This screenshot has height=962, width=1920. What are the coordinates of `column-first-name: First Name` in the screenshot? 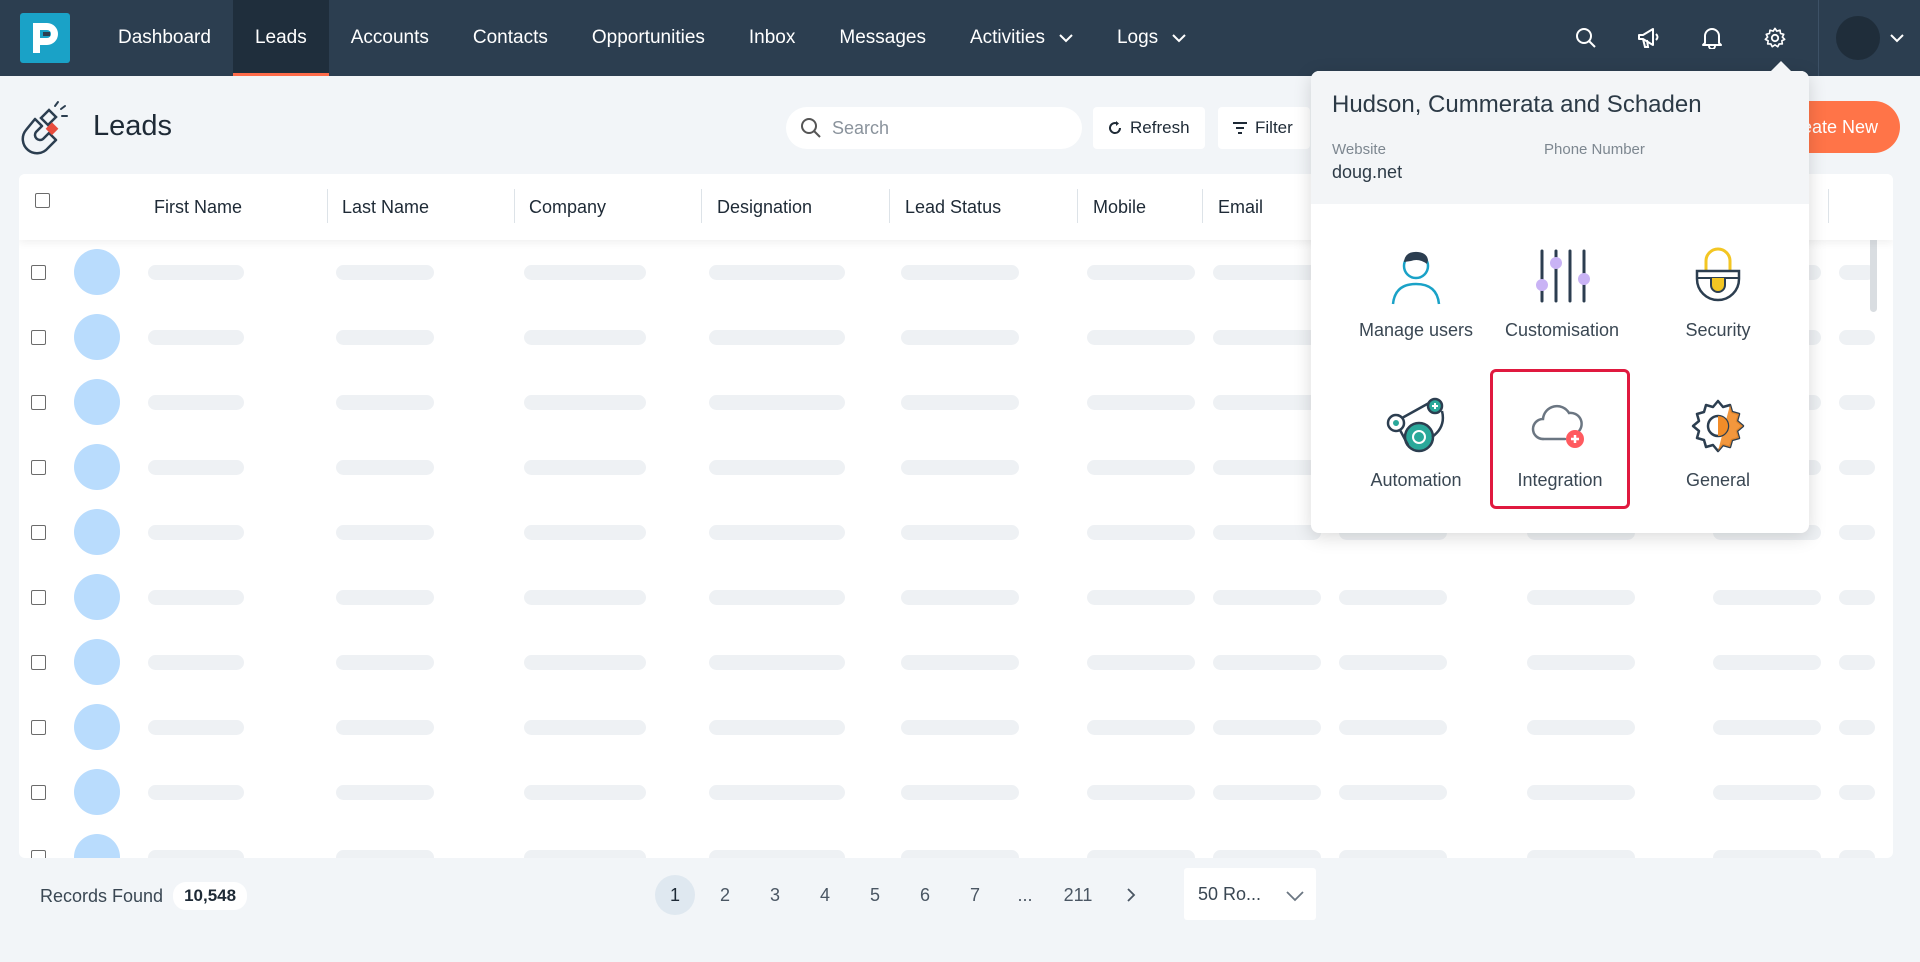 It's located at (198, 207).